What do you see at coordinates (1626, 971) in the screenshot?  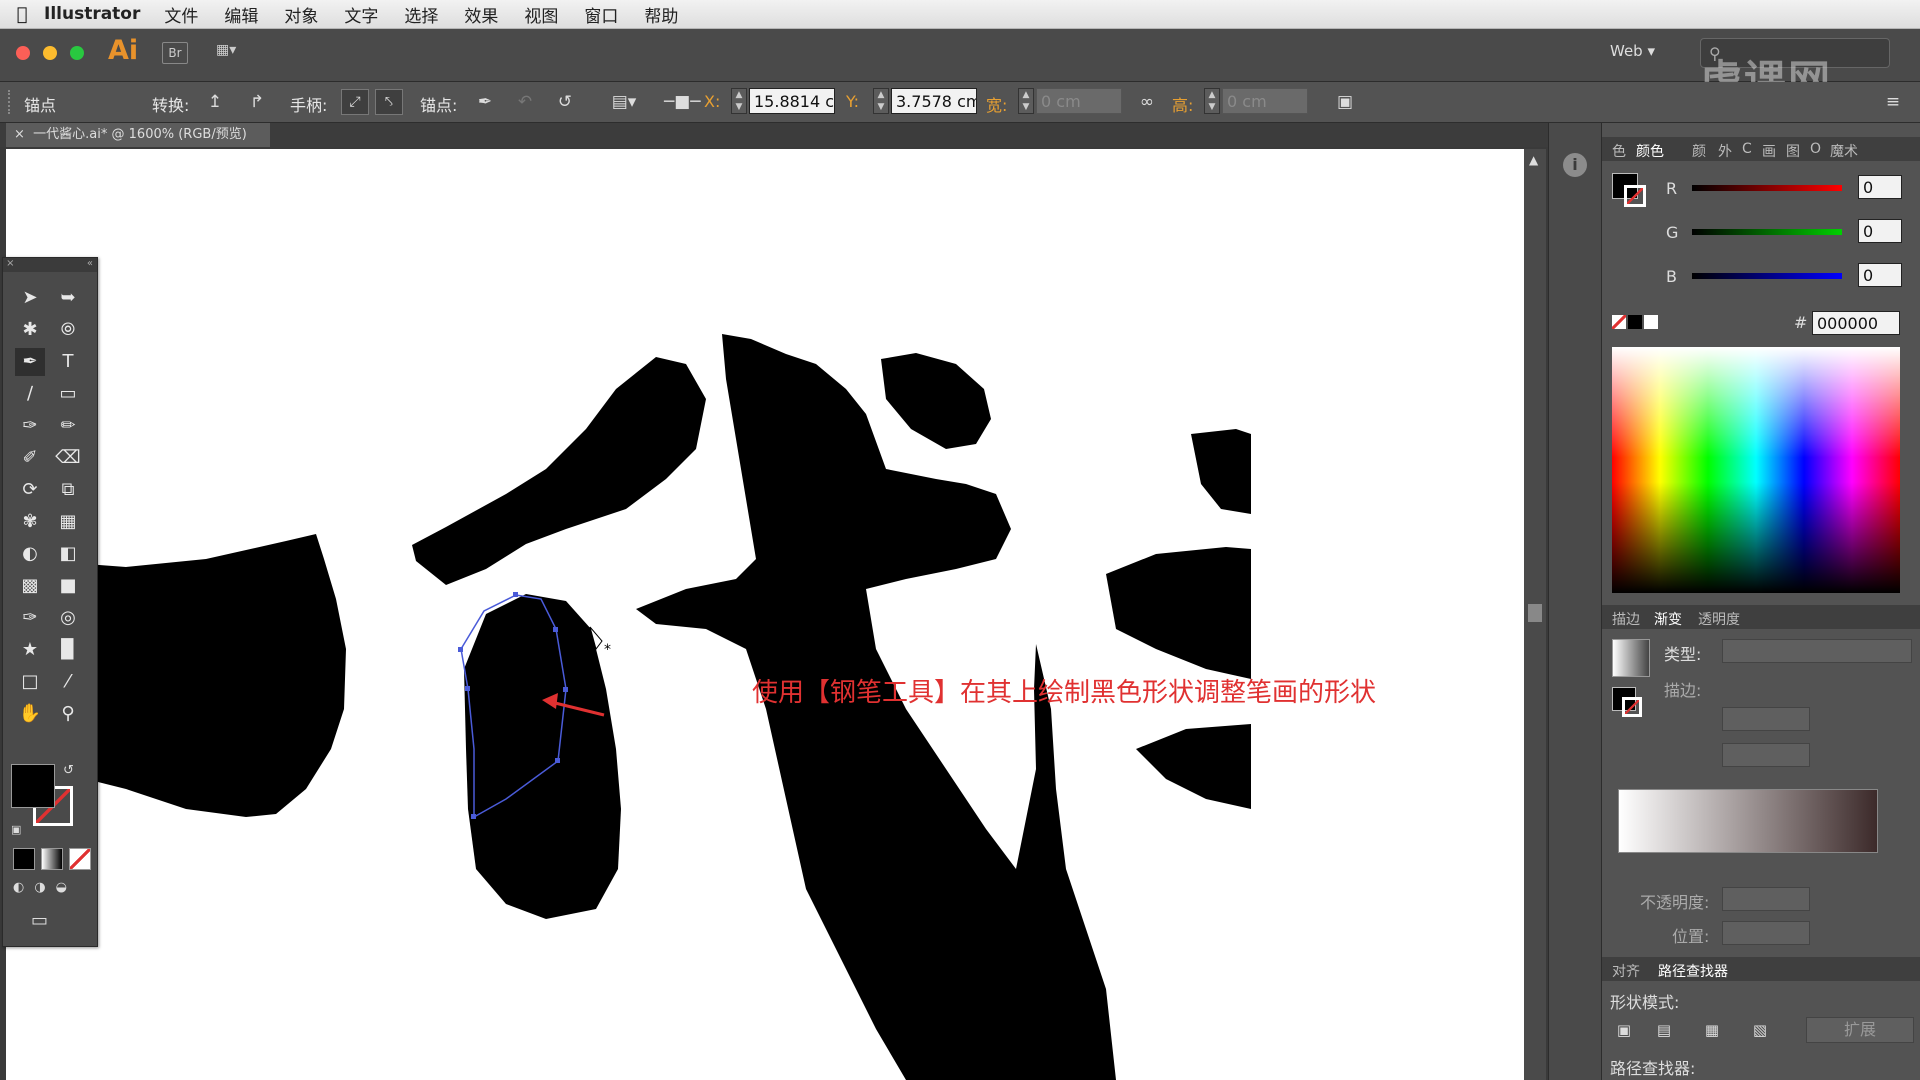 I see `tab-align: 对齐` at bounding box center [1626, 971].